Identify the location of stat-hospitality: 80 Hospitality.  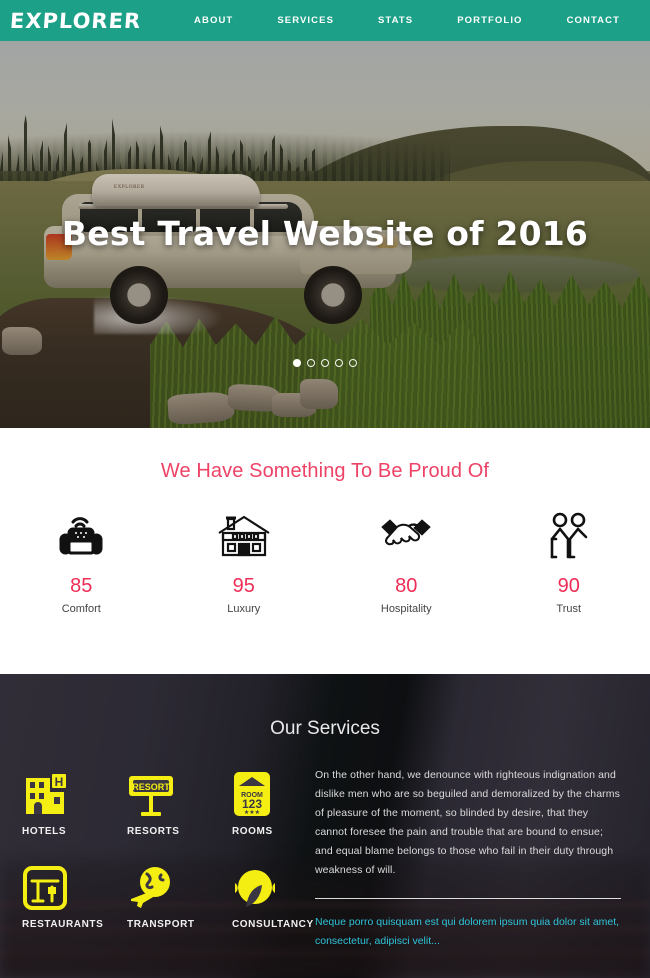
(406, 562).